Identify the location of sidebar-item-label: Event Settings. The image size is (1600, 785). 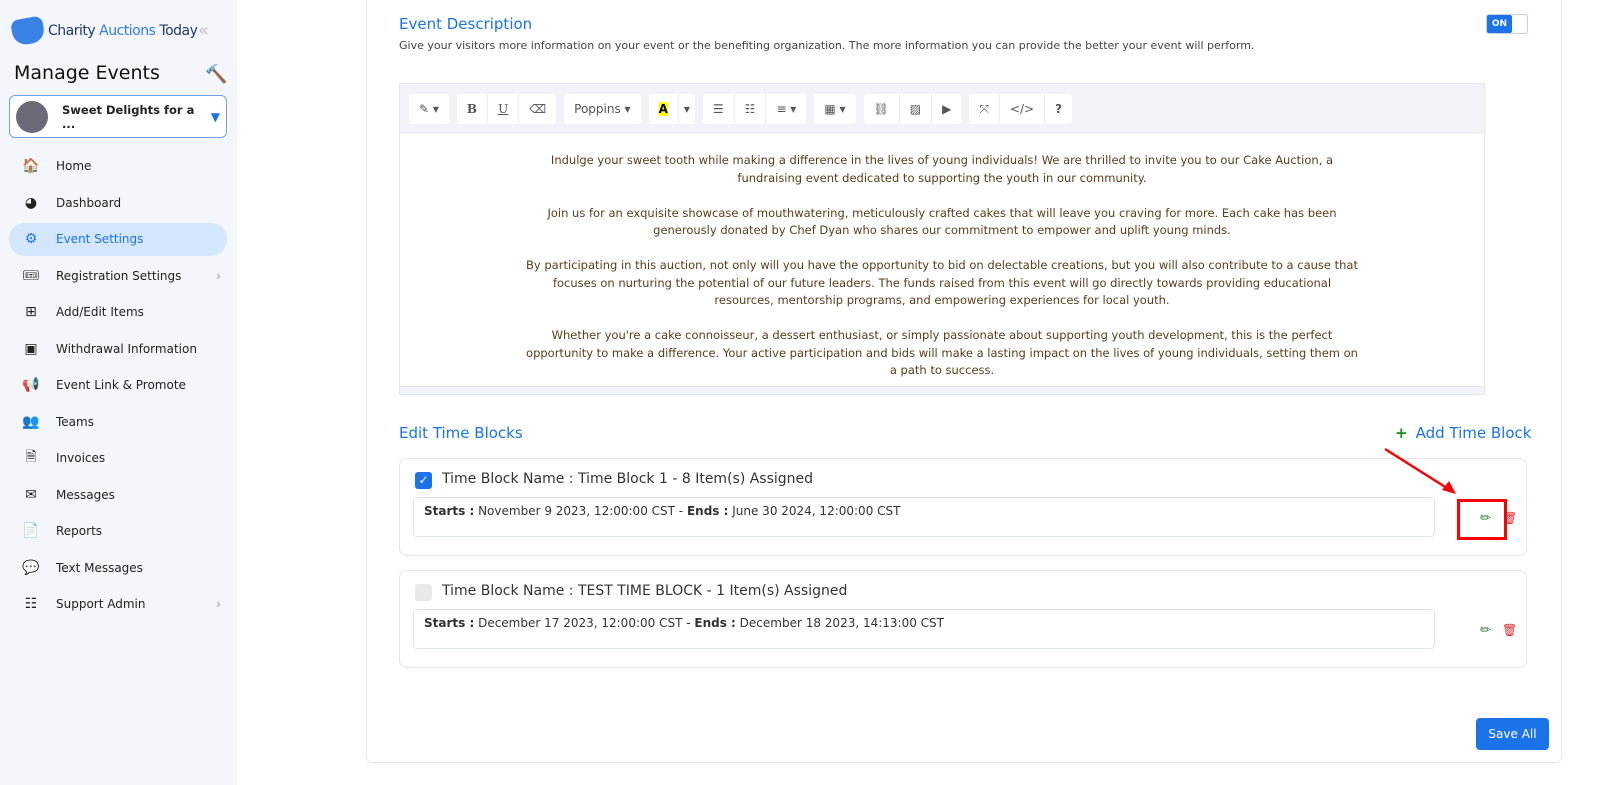
(100, 239).